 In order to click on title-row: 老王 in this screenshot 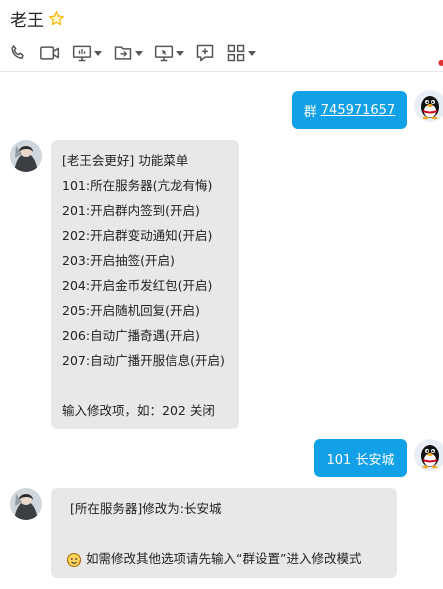, I will do `click(37, 18)`.